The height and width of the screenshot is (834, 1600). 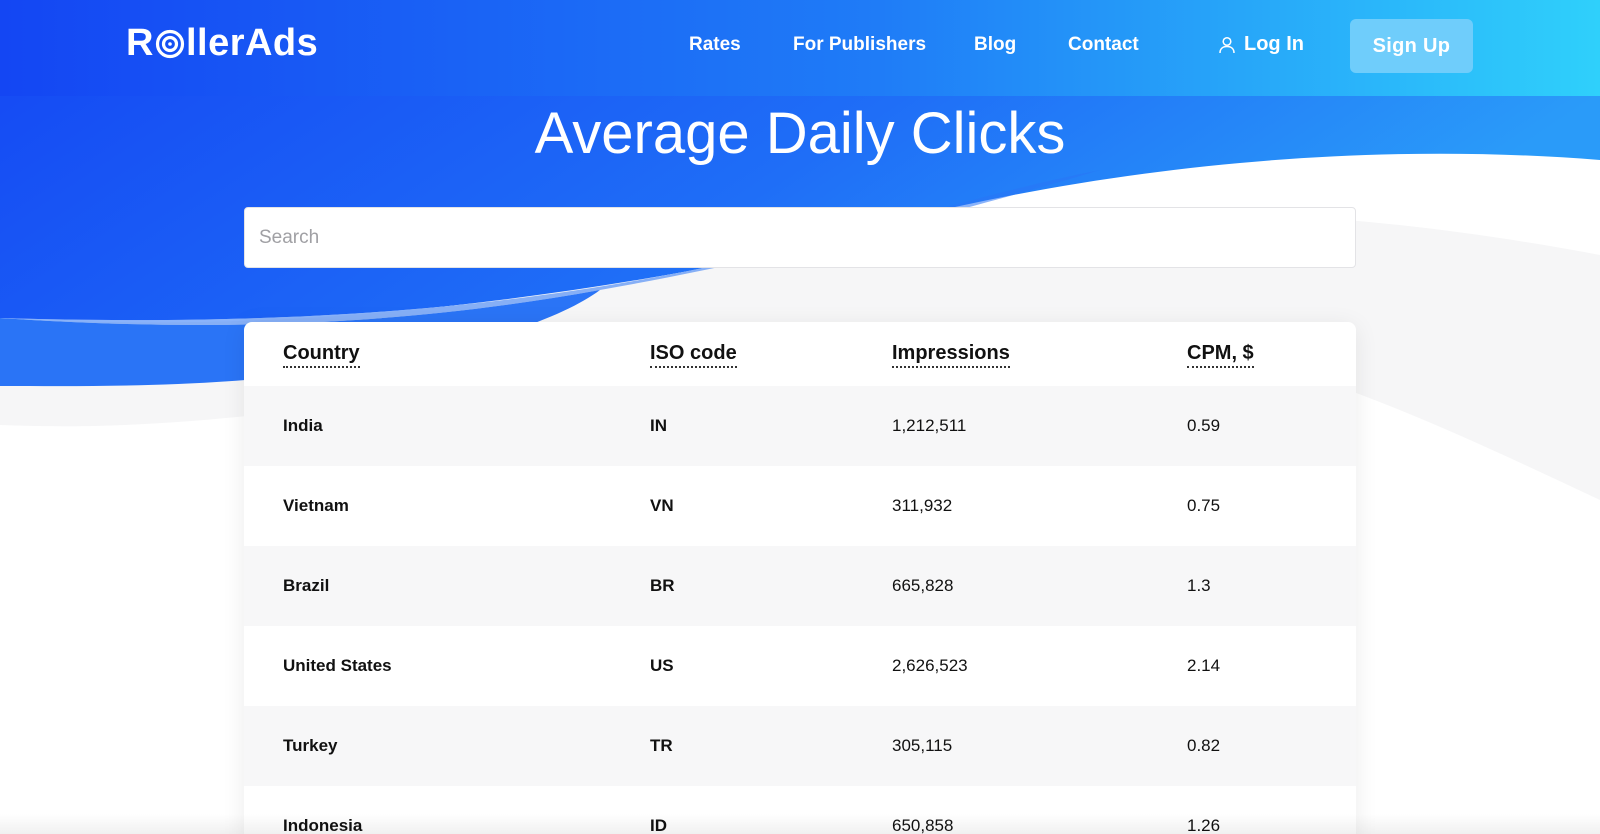 I want to click on cell-impressions: 665,828, so click(x=923, y=585).